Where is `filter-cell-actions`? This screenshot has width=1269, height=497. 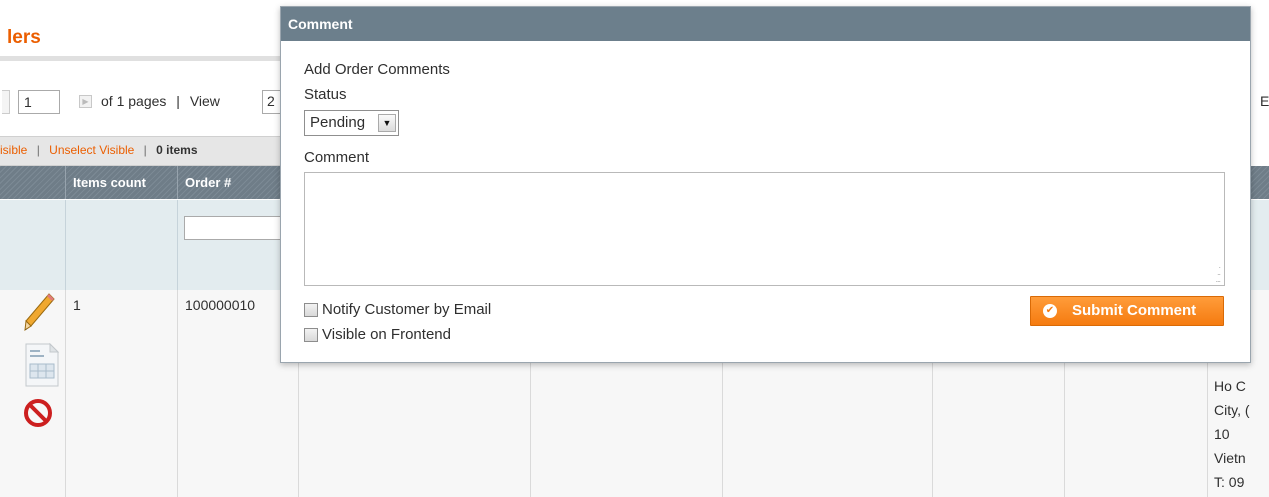
filter-cell-actions is located at coordinates (33, 245).